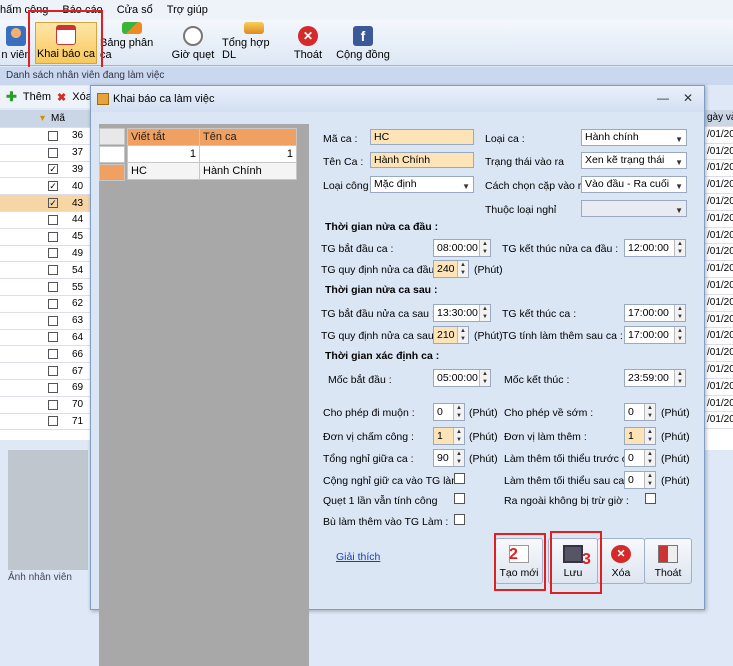  I want to click on tg-kt-nua-ca-dau-input: 12:00:00 ▲ ▼, so click(655, 248).